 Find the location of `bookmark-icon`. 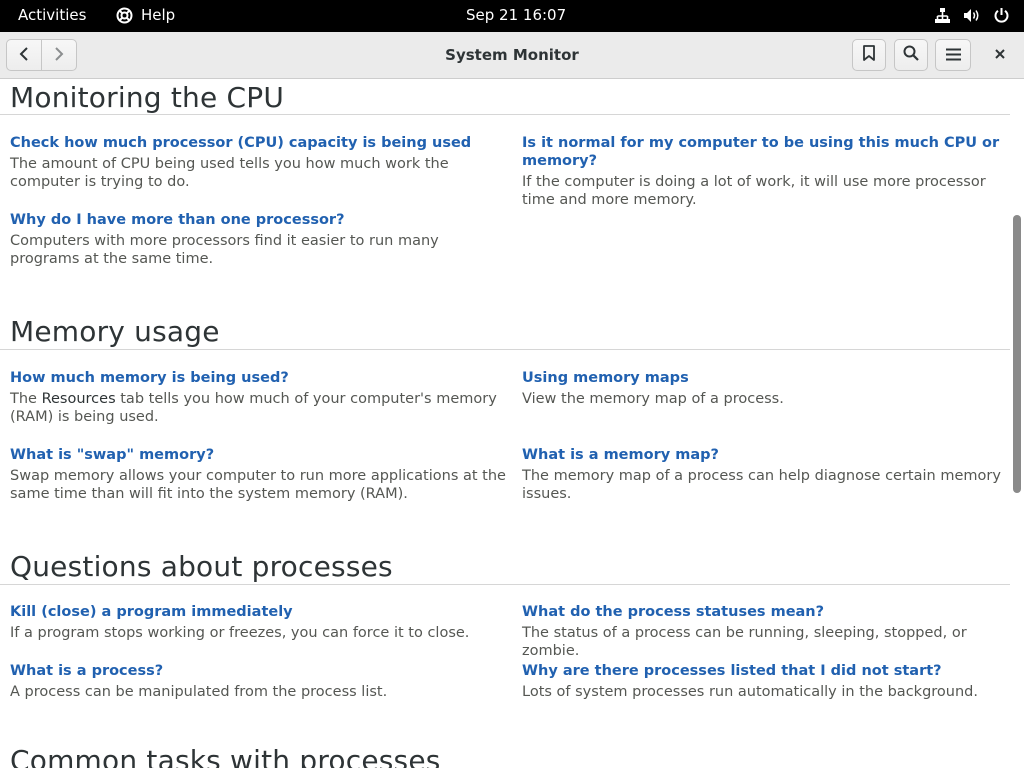

bookmark-icon is located at coordinates (869, 55).